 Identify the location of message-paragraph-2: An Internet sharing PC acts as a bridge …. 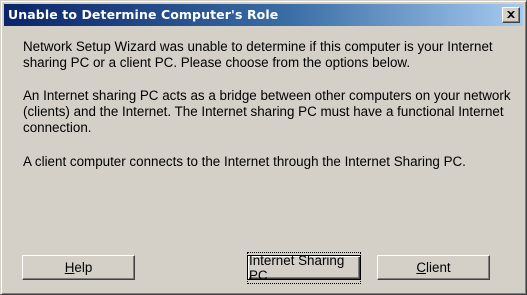
(267, 111).